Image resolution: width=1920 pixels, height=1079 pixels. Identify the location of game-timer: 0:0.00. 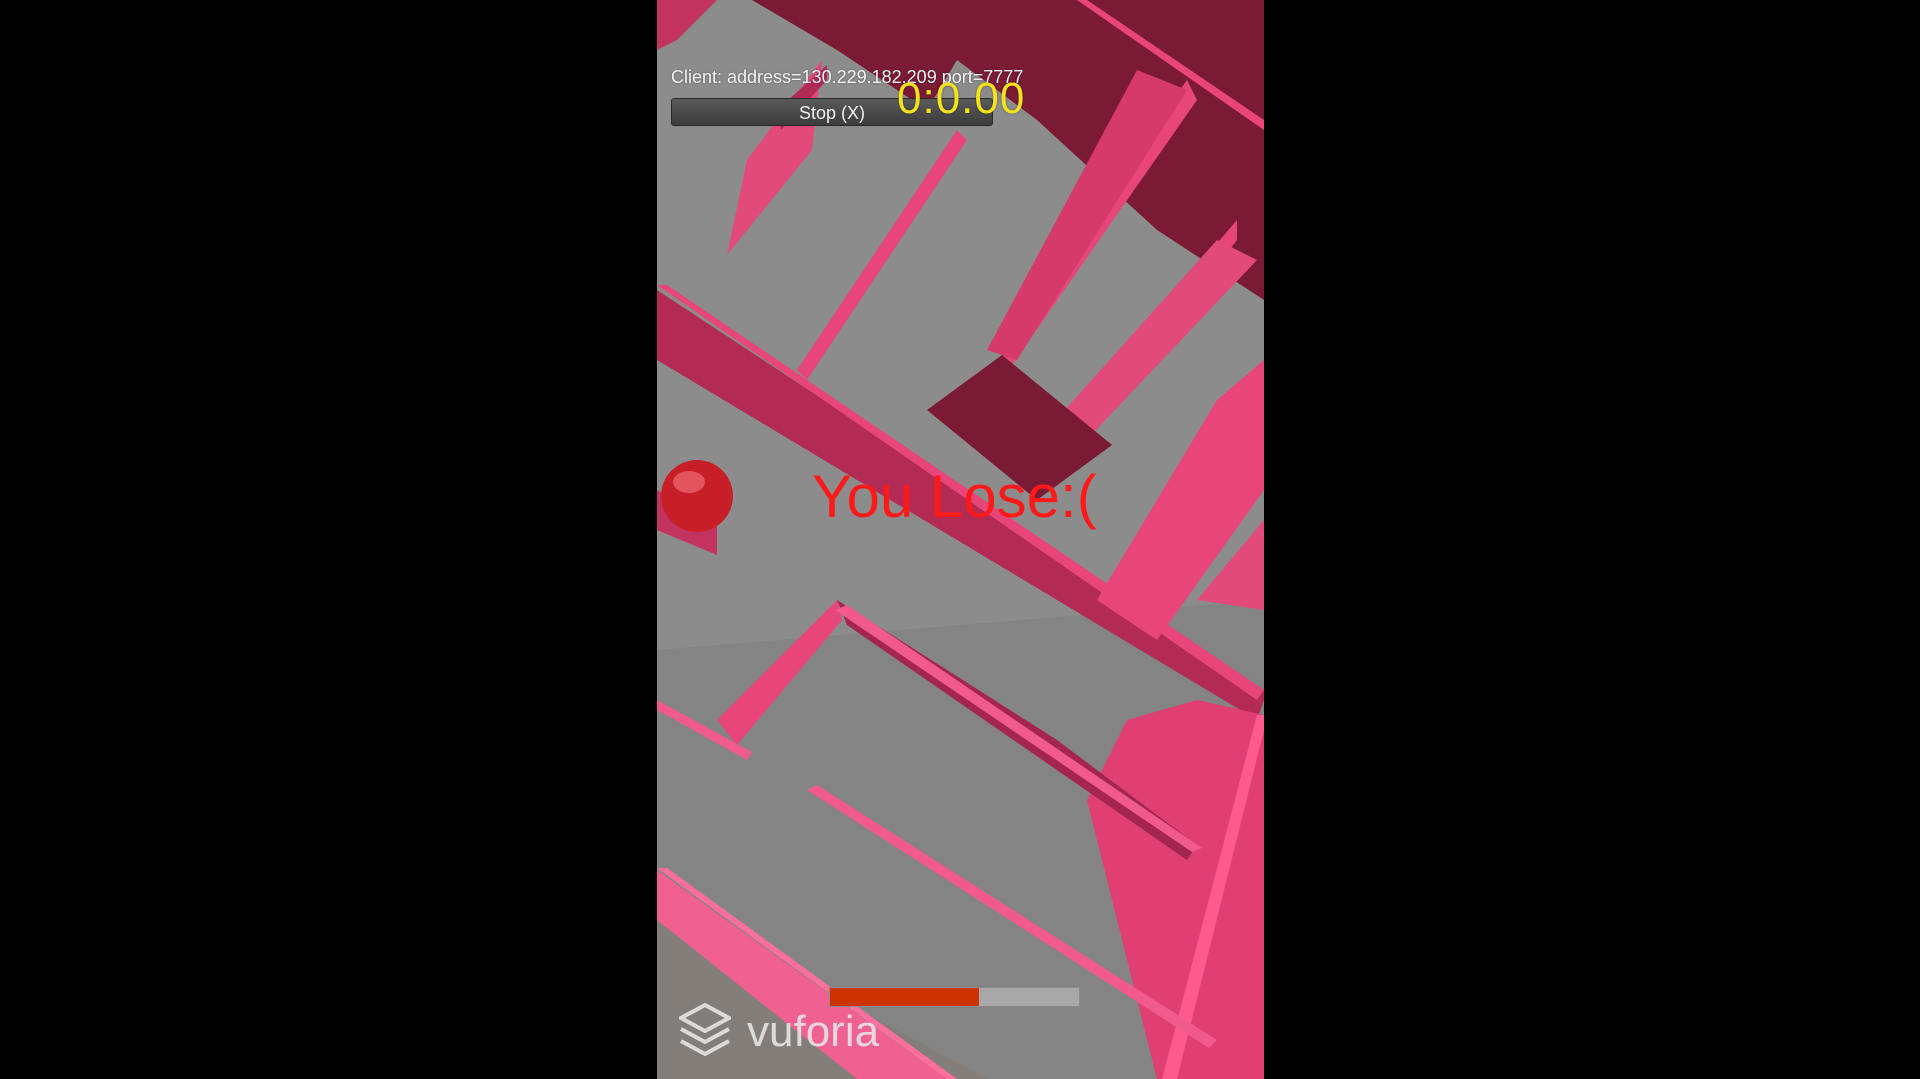
(961, 98).